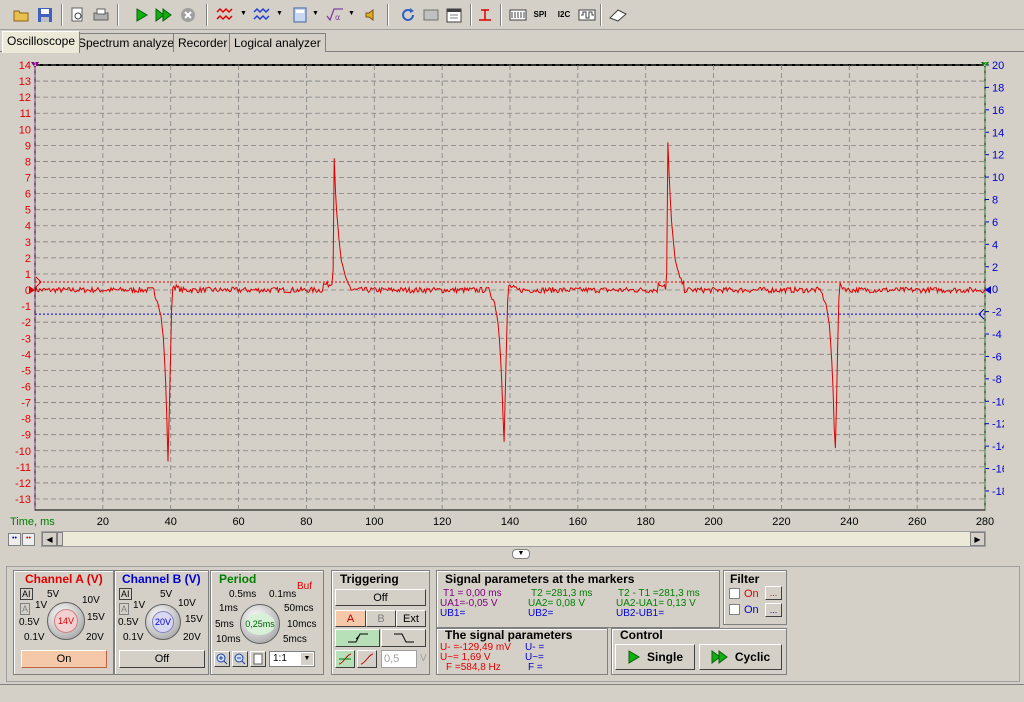  I want to click on trigger-single-icon, so click(367, 659).